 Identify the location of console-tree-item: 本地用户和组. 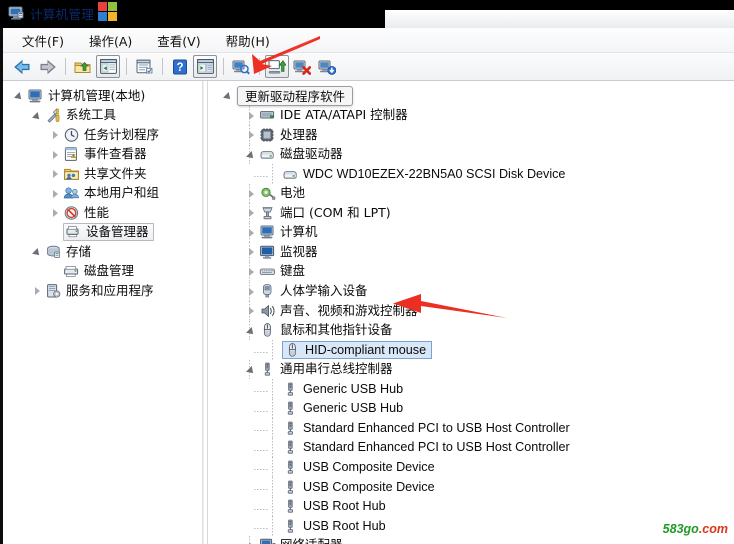
(104, 193).